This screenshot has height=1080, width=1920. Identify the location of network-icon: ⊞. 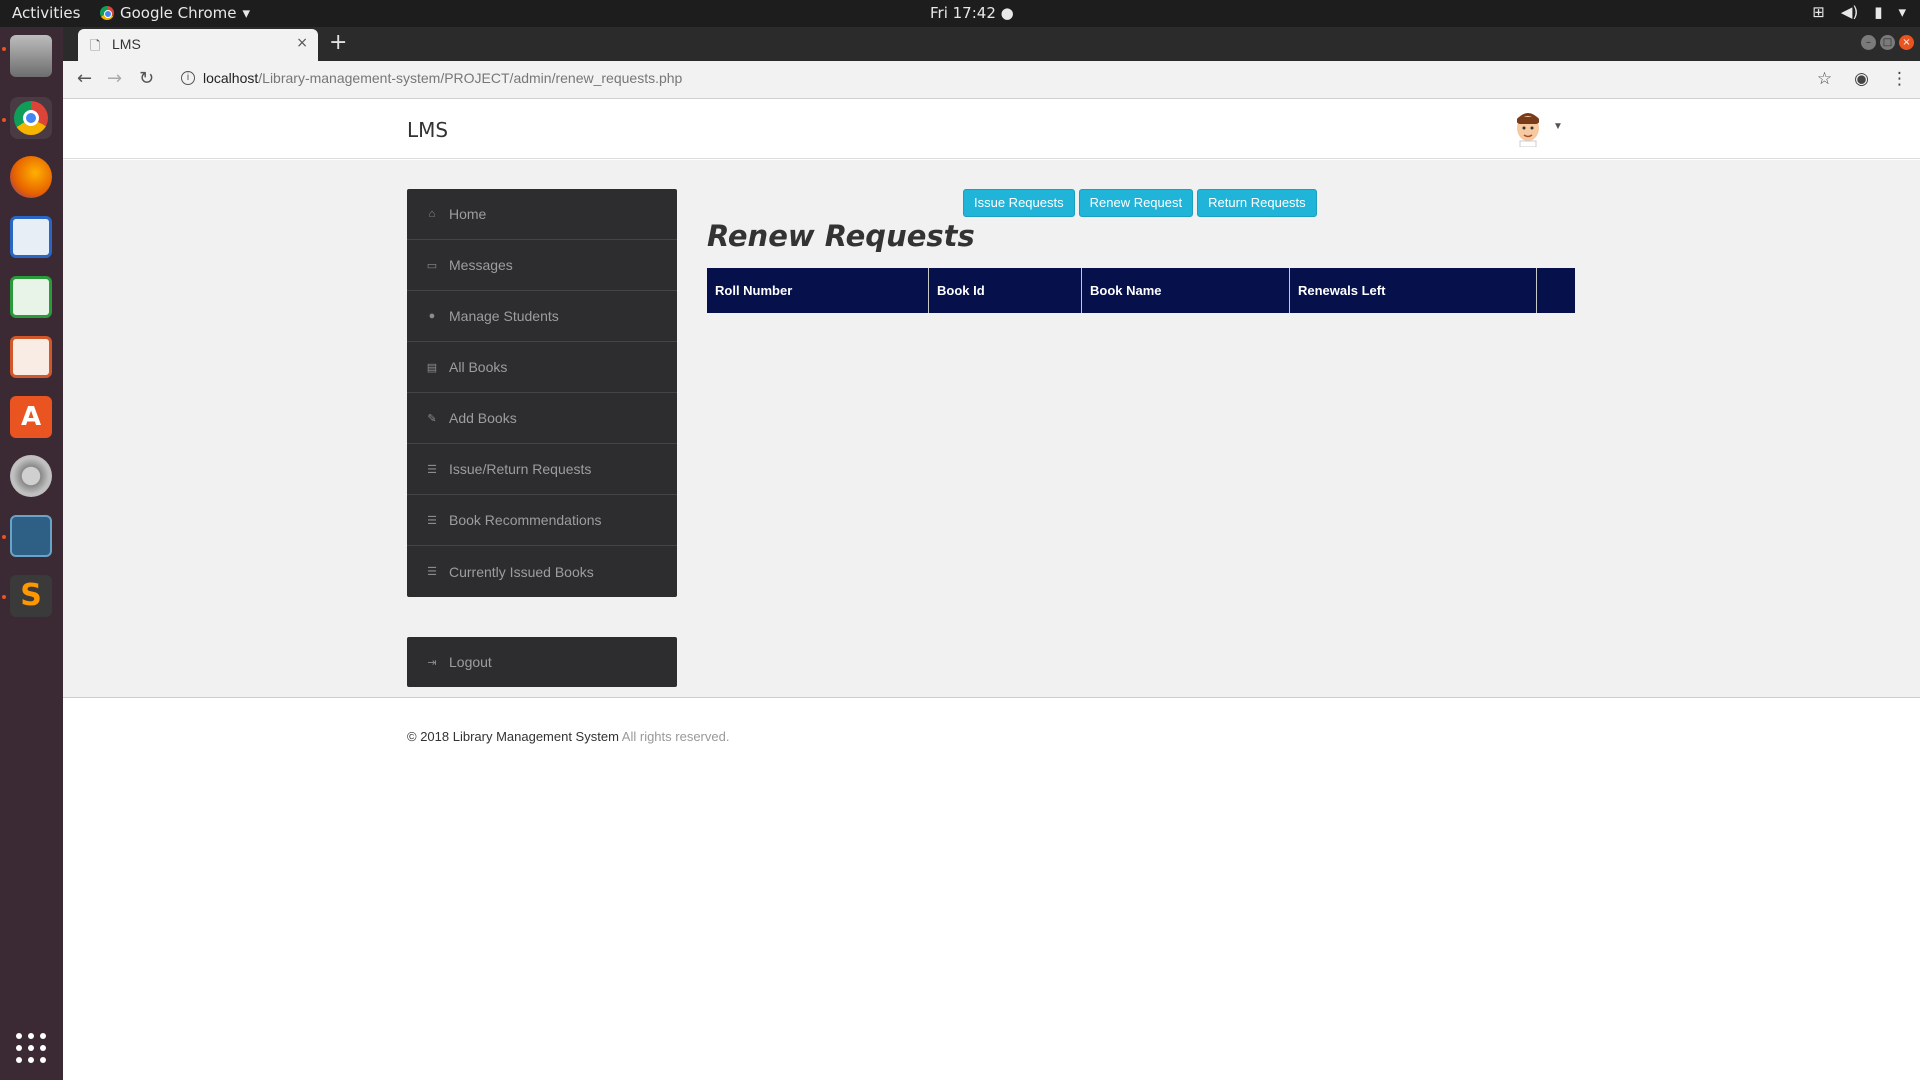
(1818, 12).